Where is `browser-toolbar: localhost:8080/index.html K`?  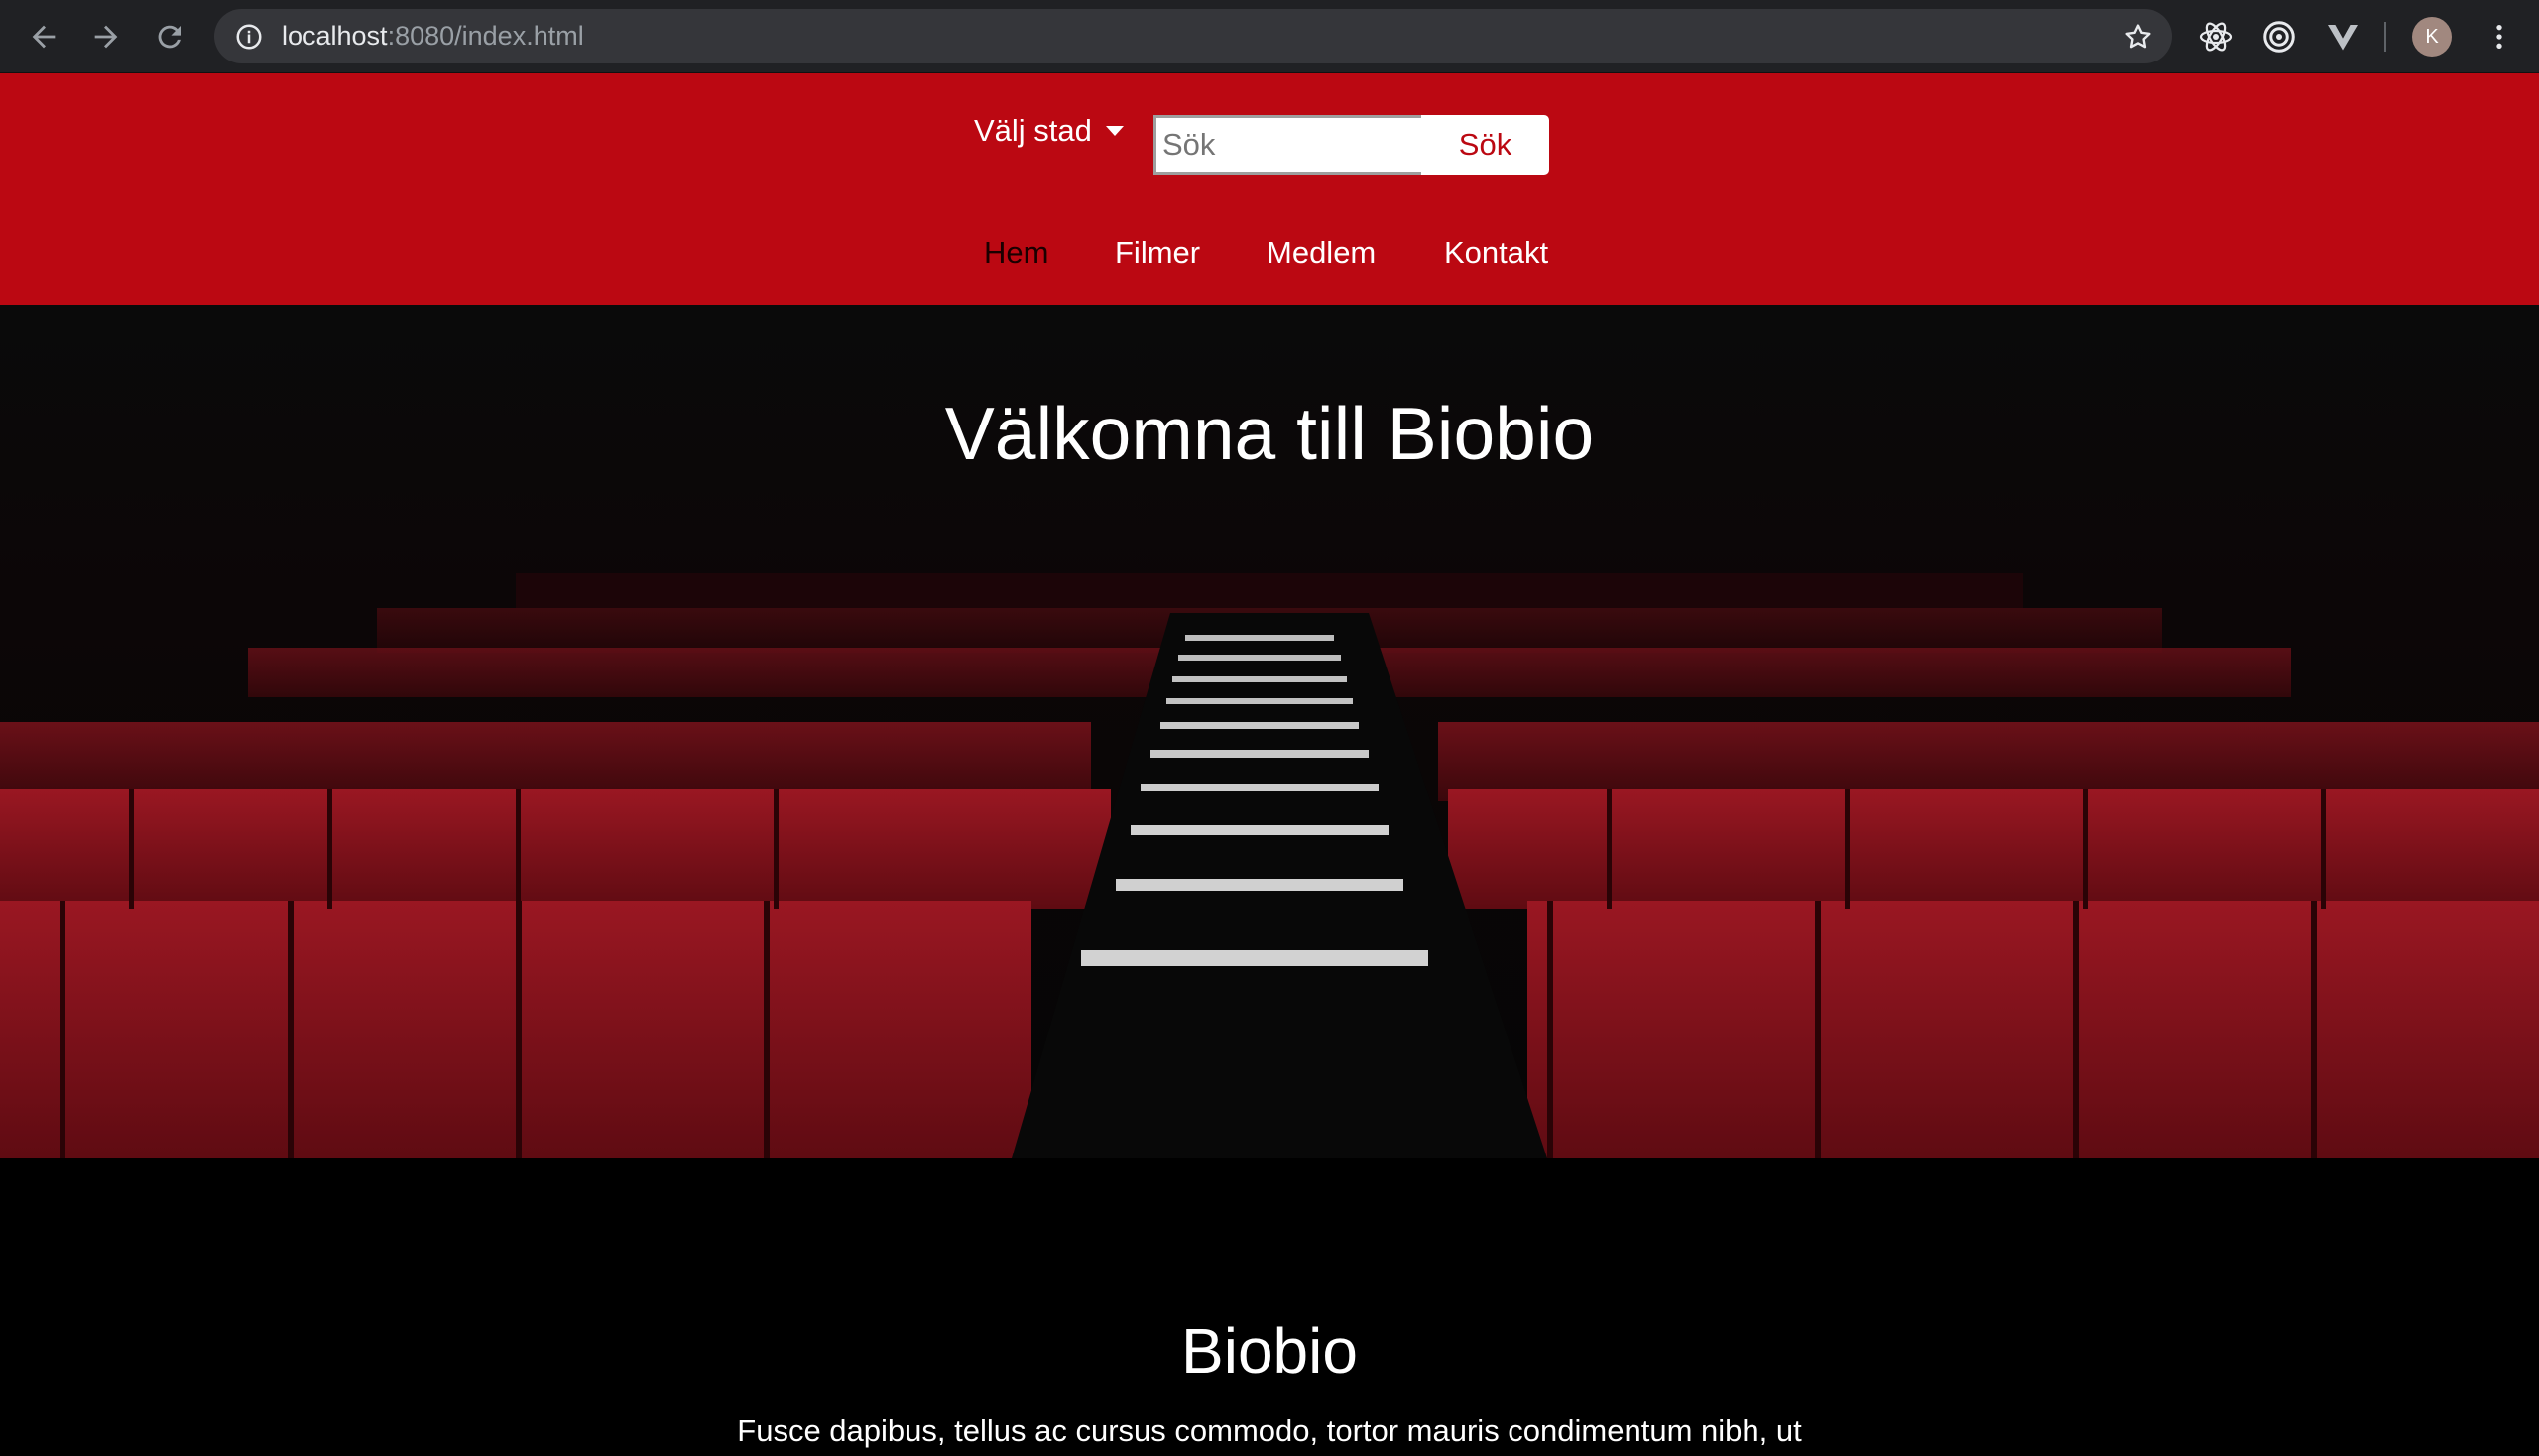
browser-toolbar: localhost:8080/index.html K is located at coordinates (1269, 36).